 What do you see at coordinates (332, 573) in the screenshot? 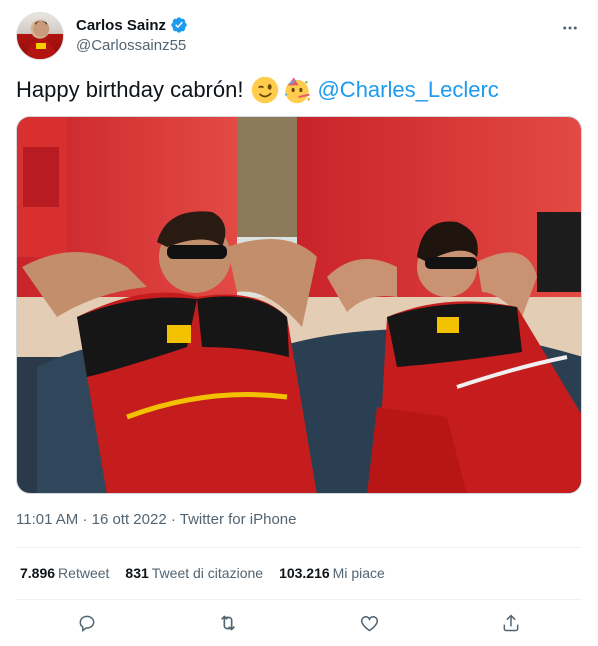
I see `like-count: 103.216 Mi piace` at bounding box center [332, 573].